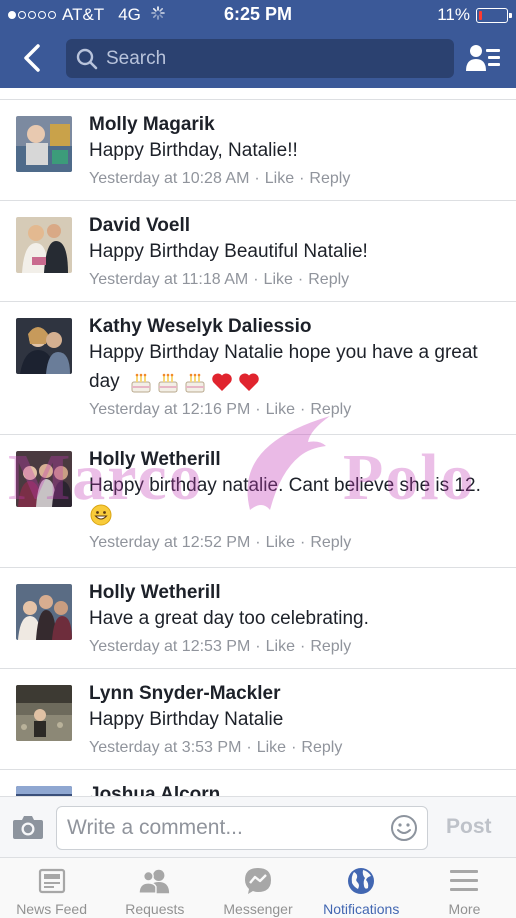  What do you see at coordinates (153, 881) in the screenshot?
I see `friend-requests-icon` at bounding box center [153, 881].